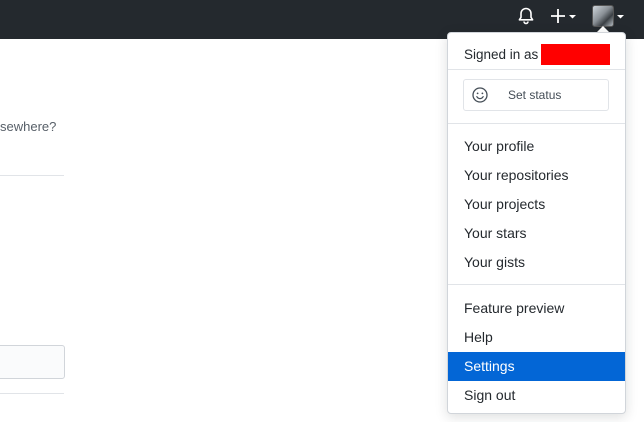 This screenshot has width=644, height=422. Describe the element at coordinates (536, 146) in the screenshot. I see `menu-item-your-profile: Your profile` at that location.